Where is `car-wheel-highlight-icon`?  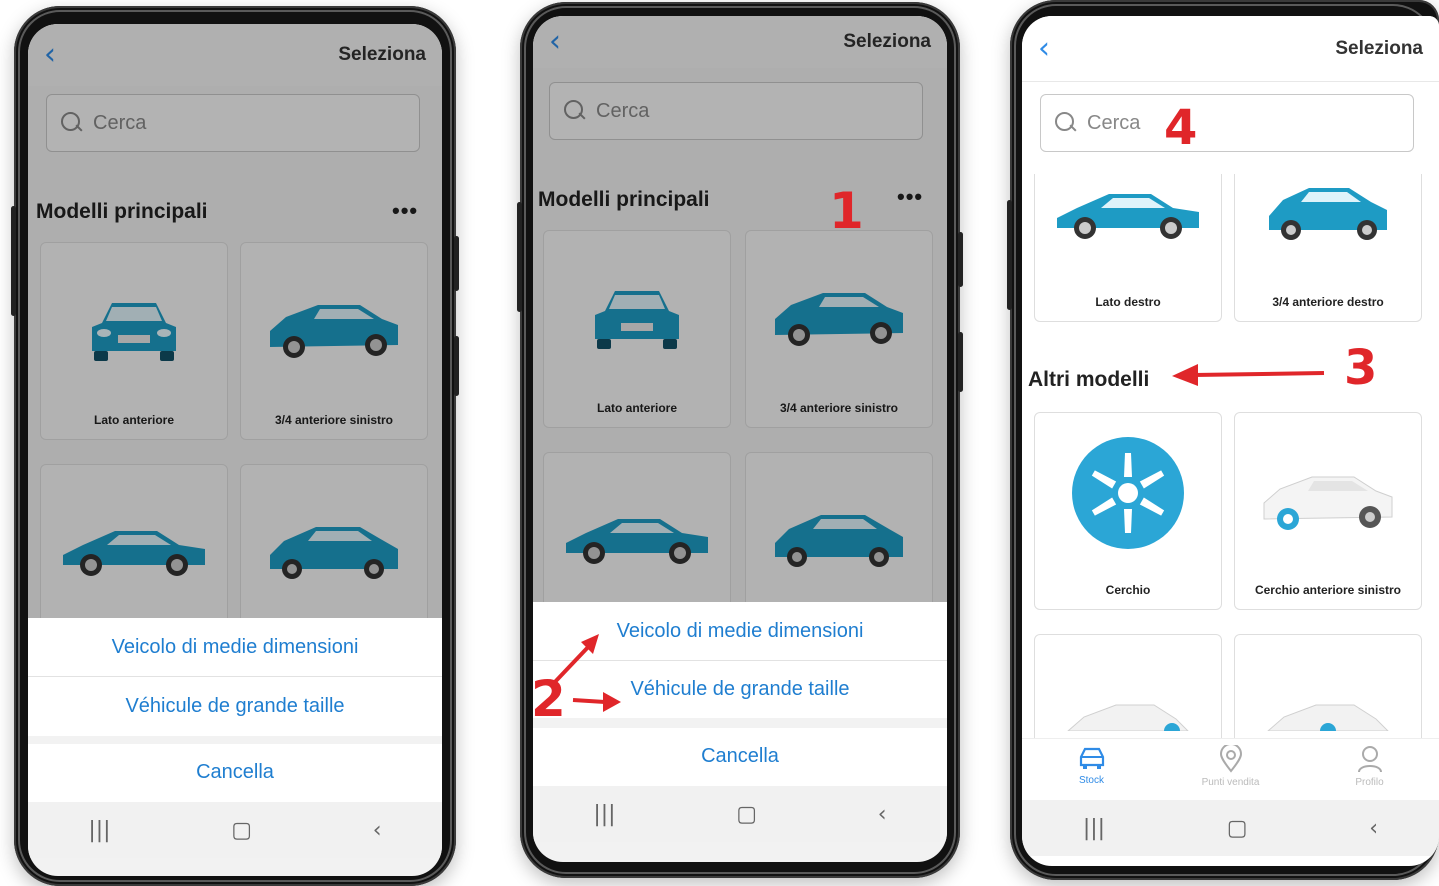 car-wheel-highlight-icon is located at coordinates (1328, 503).